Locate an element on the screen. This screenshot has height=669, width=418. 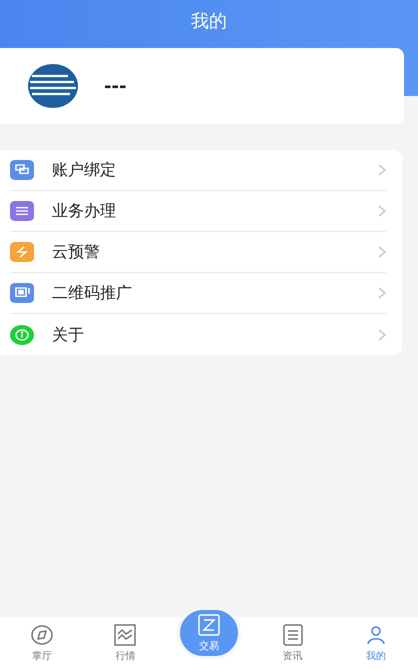
menu-item: 业务办理 is located at coordinates (84, 211).